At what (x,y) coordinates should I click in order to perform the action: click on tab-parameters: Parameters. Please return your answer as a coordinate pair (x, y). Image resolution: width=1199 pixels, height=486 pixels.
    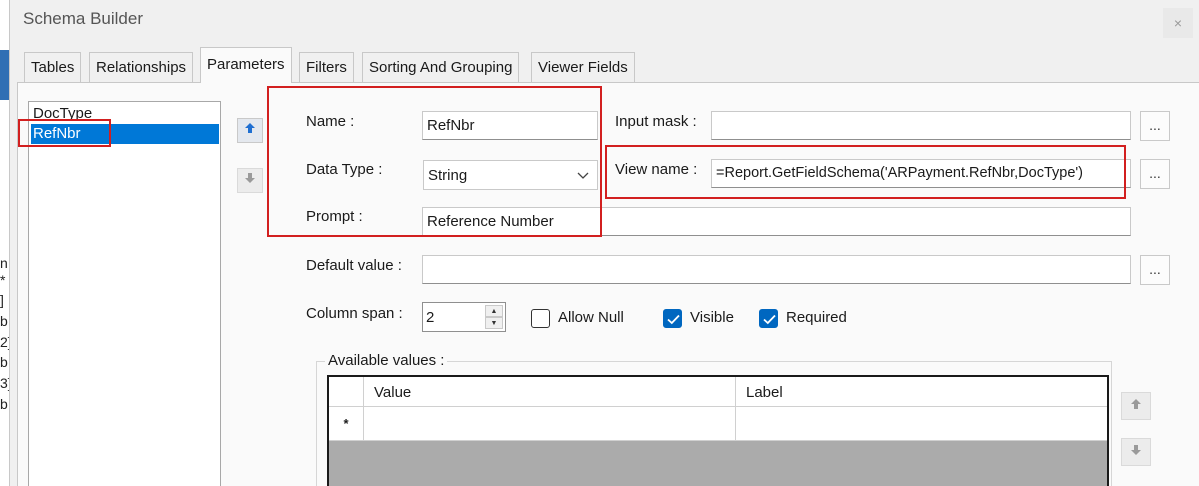
    Looking at the image, I should click on (246, 65).